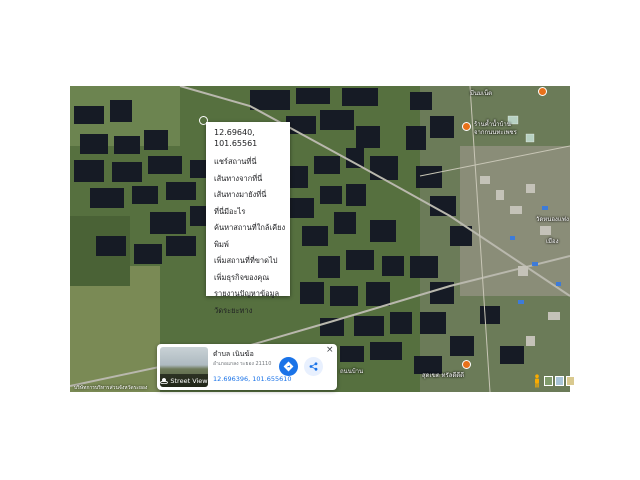  I want to click on menu-item-report-problem: รายงานปัญหาข้อมูล, so click(252, 294).